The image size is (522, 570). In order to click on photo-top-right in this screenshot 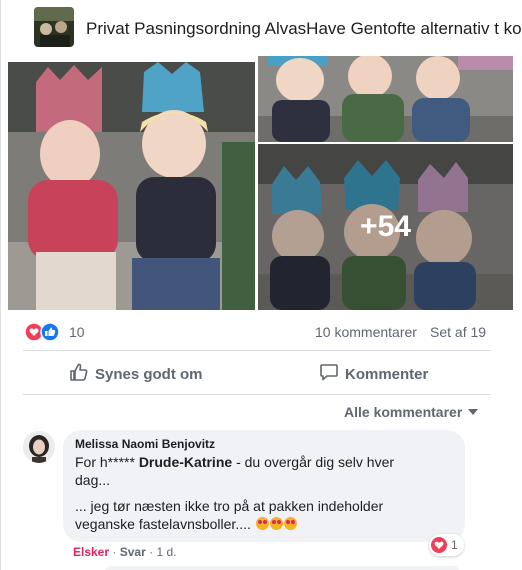, I will do `click(385, 99)`.